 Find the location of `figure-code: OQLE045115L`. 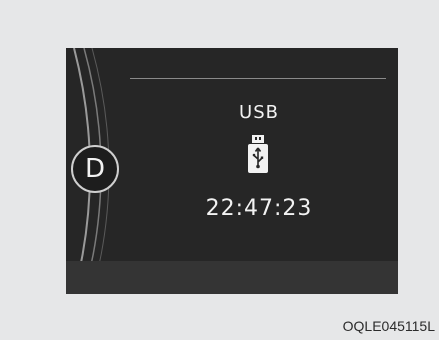

figure-code: OQLE045115L is located at coordinates (388, 326).